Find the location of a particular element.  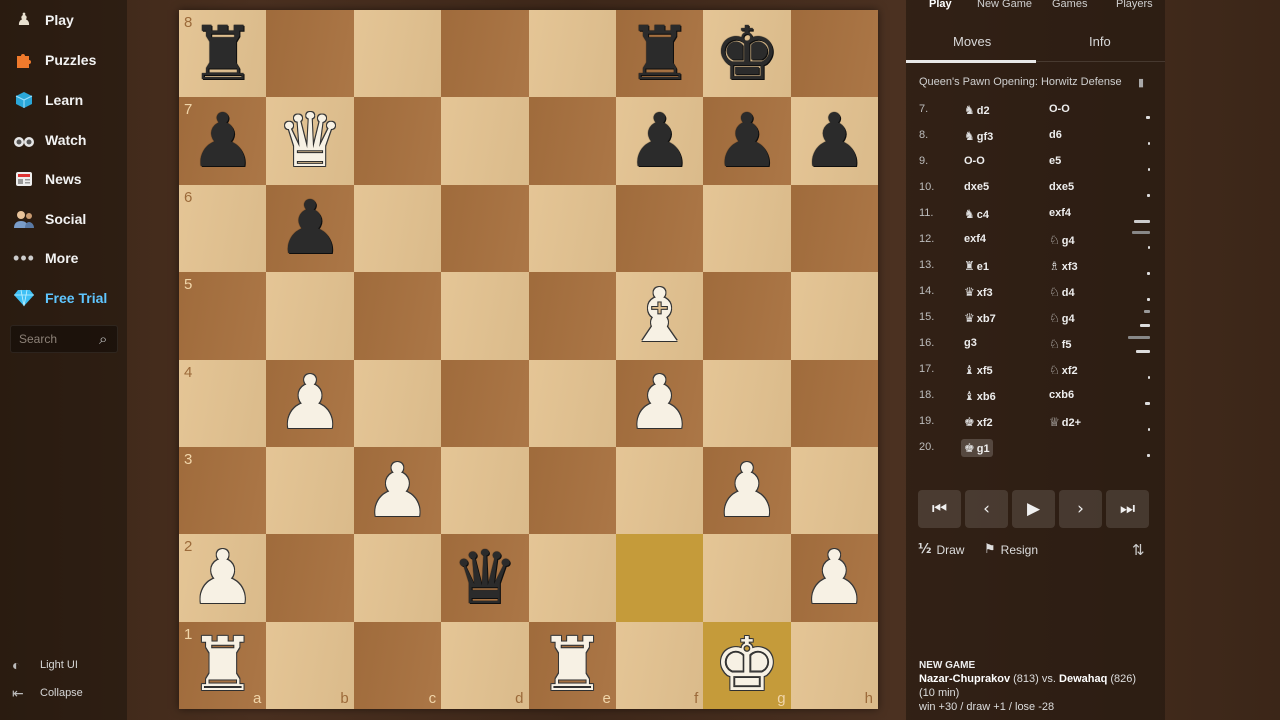

square-c1: c is located at coordinates (397, 665).